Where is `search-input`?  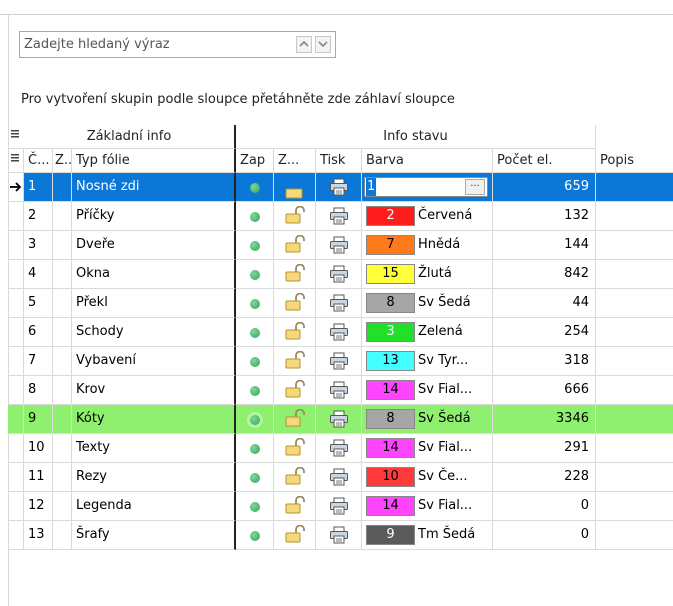
search-input is located at coordinates (154, 44).